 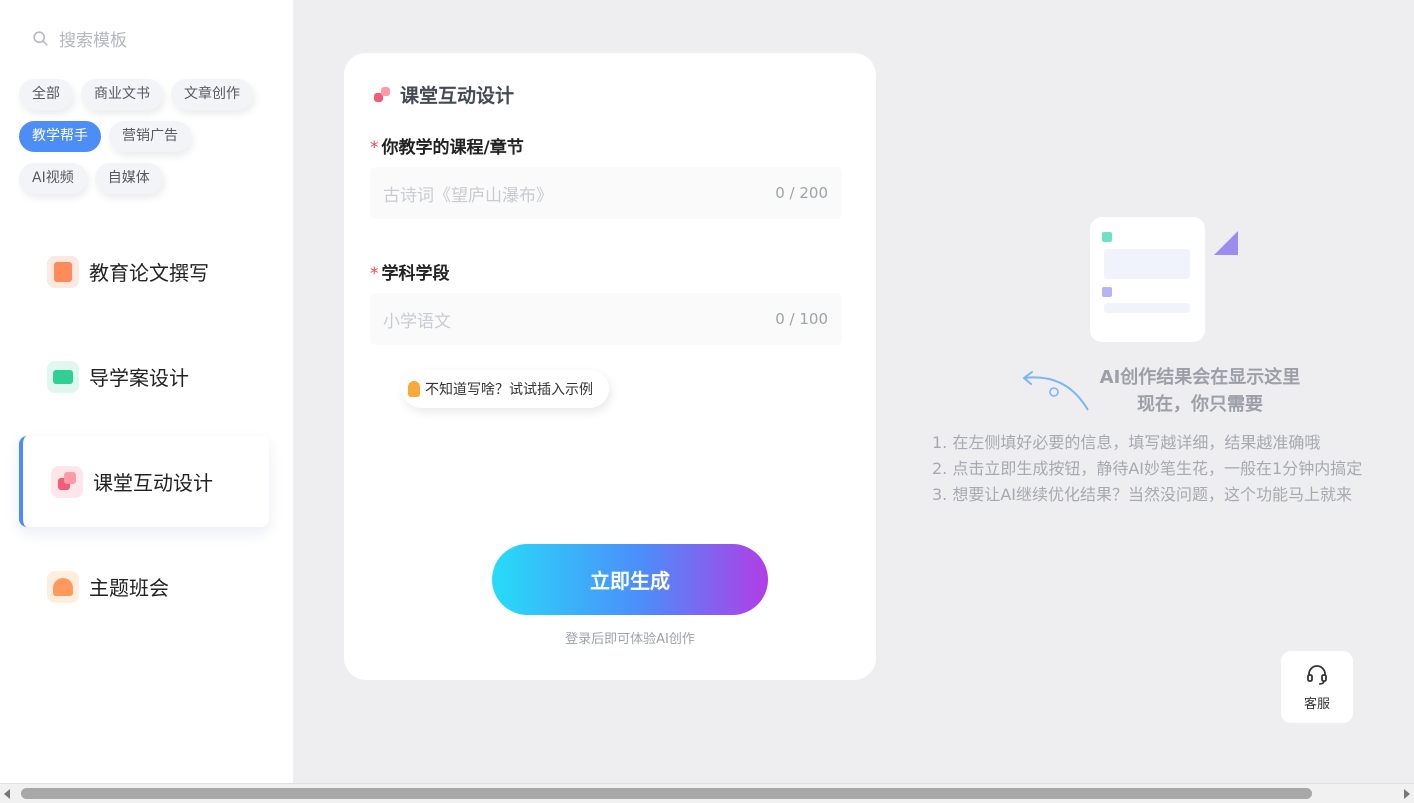 I want to click on lightbulb-icon, so click(x=414, y=389).